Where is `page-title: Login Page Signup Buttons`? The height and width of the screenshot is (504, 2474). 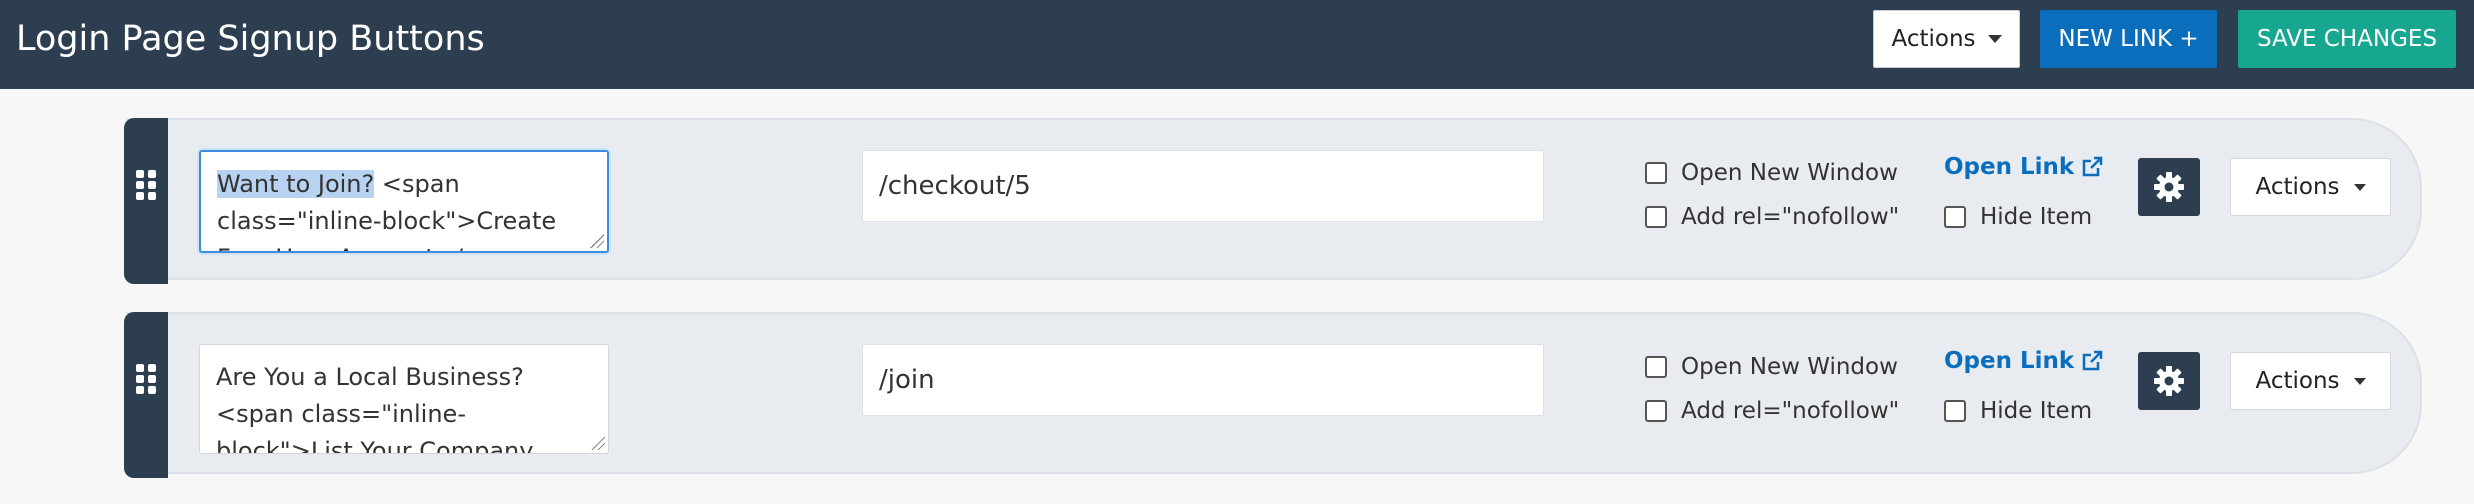
page-title: Login Page Signup Buttons is located at coordinates (250, 39).